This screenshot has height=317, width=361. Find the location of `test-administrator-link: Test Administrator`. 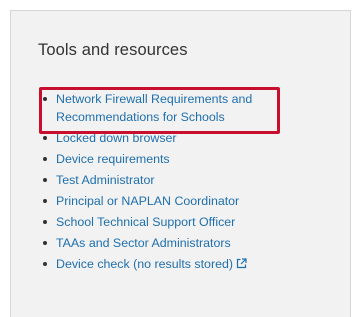

test-administrator-link: Test Administrator is located at coordinates (105, 180).